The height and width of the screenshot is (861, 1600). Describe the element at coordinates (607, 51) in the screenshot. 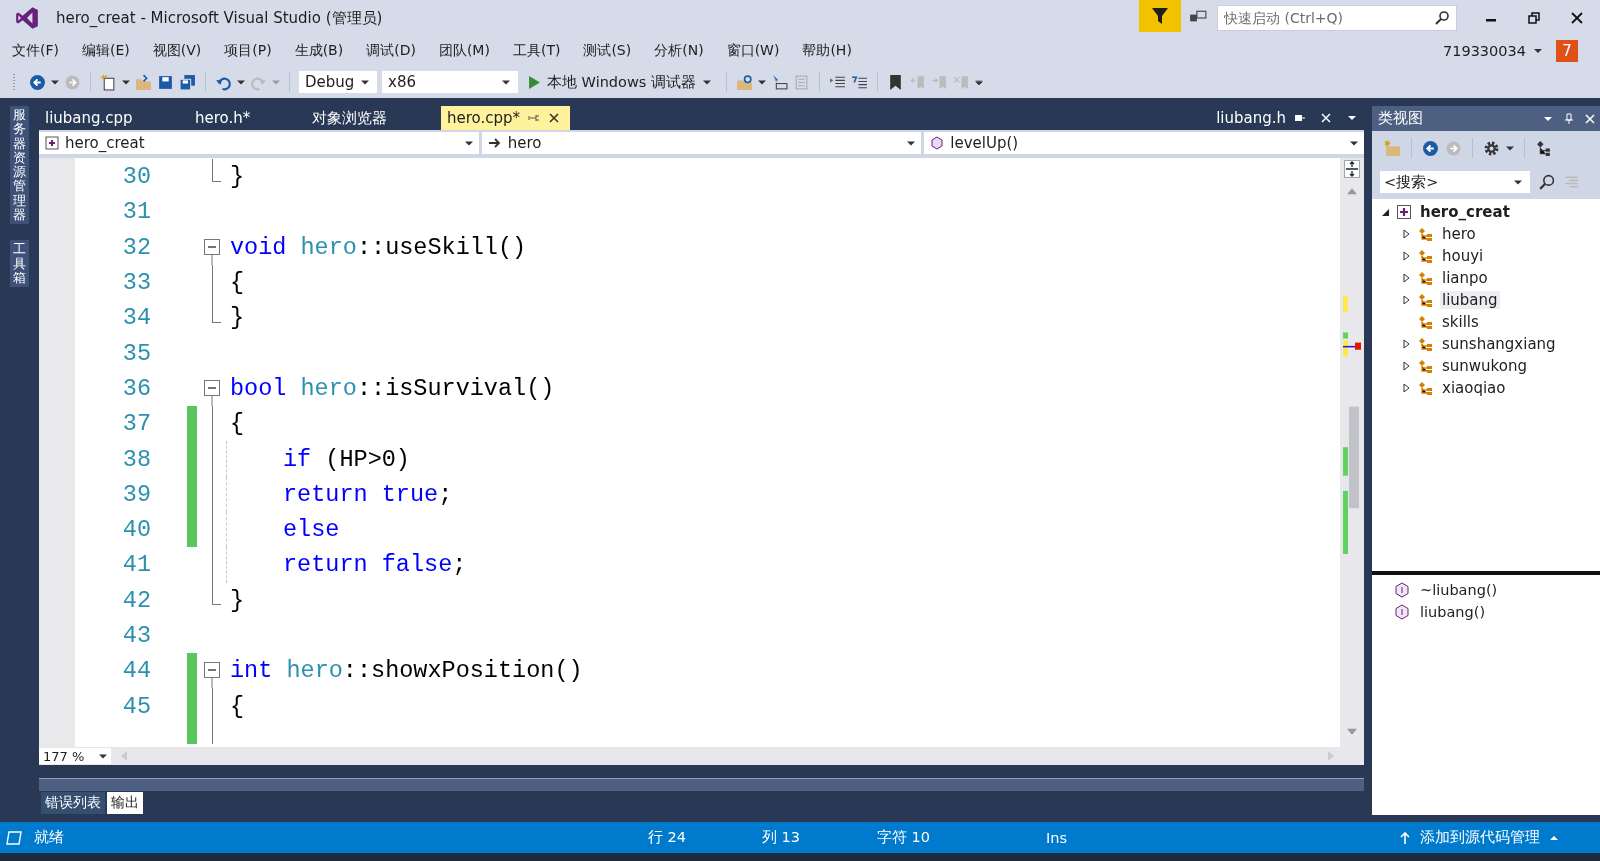

I see `menu-item: 测试(S)` at that location.